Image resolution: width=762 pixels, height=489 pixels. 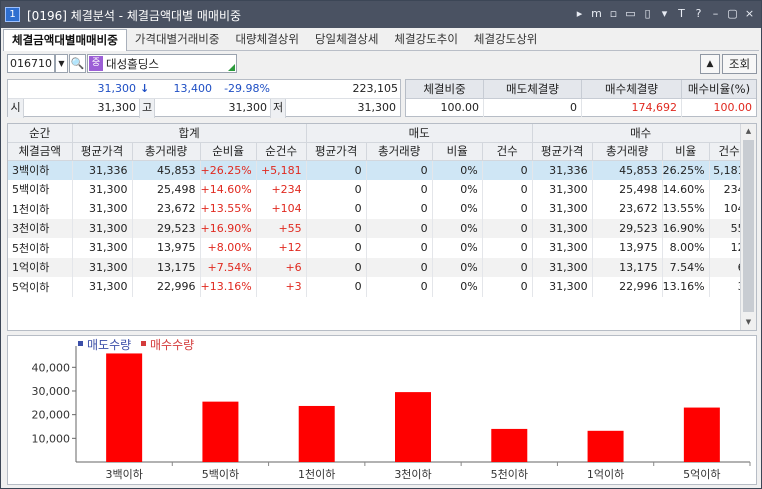 I want to click on memo-icon: m, so click(x=596, y=14).